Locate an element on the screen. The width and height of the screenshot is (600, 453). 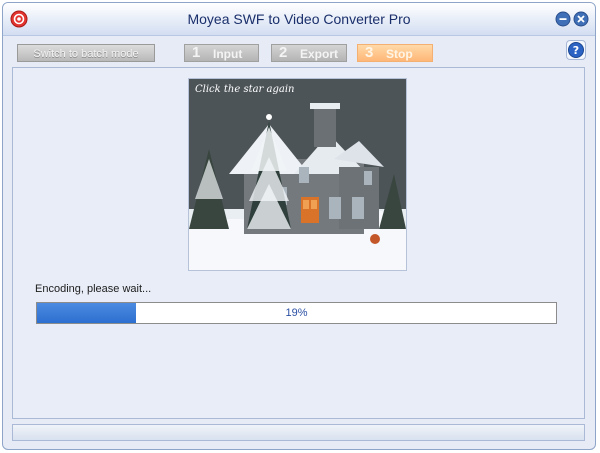
step-stop-button: 3 Stop is located at coordinates (395, 53).